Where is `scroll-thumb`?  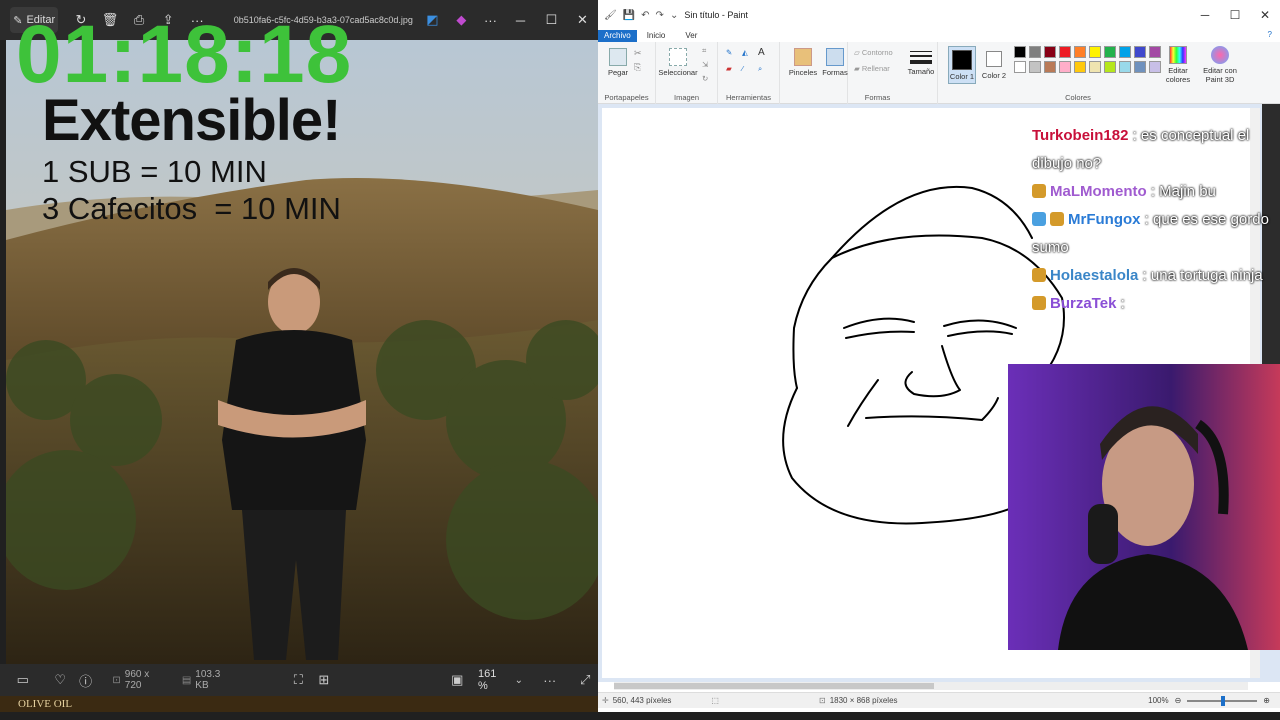 scroll-thumb is located at coordinates (774, 686).